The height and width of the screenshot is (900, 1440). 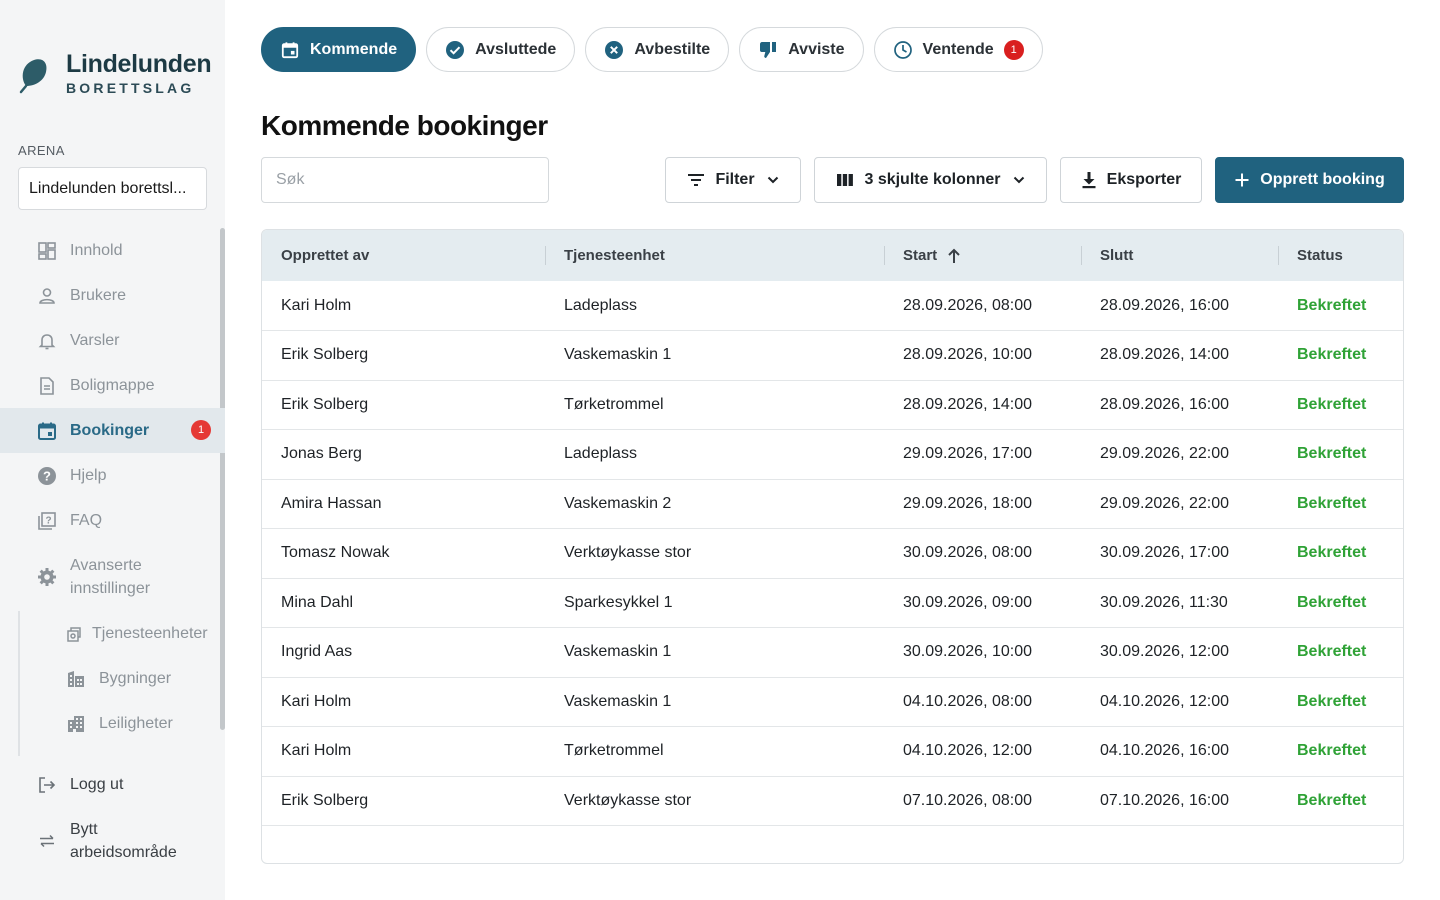 I want to click on start-cell: 30.09.2026, 10:00, so click(x=968, y=652).